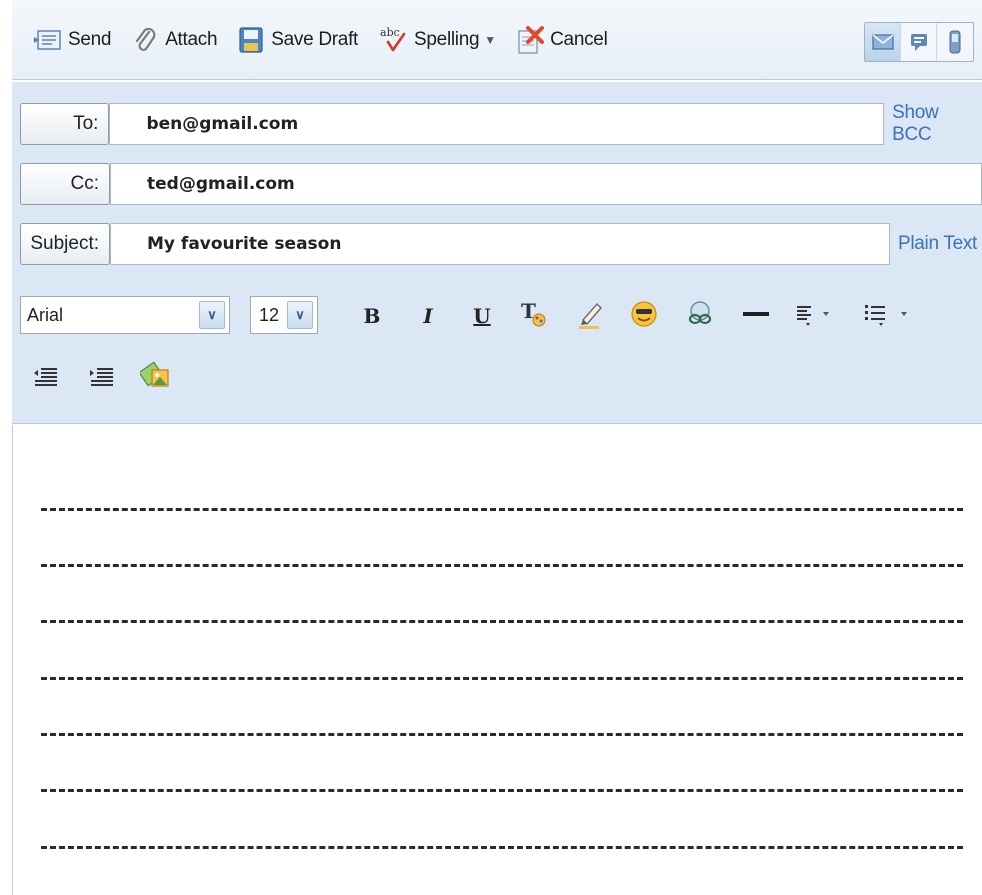 The image size is (982, 895). What do you see at coordinates (284, 315) in the screenshot?
I see `font-size-select: 12 ∨` at bounding box center [284, 315].